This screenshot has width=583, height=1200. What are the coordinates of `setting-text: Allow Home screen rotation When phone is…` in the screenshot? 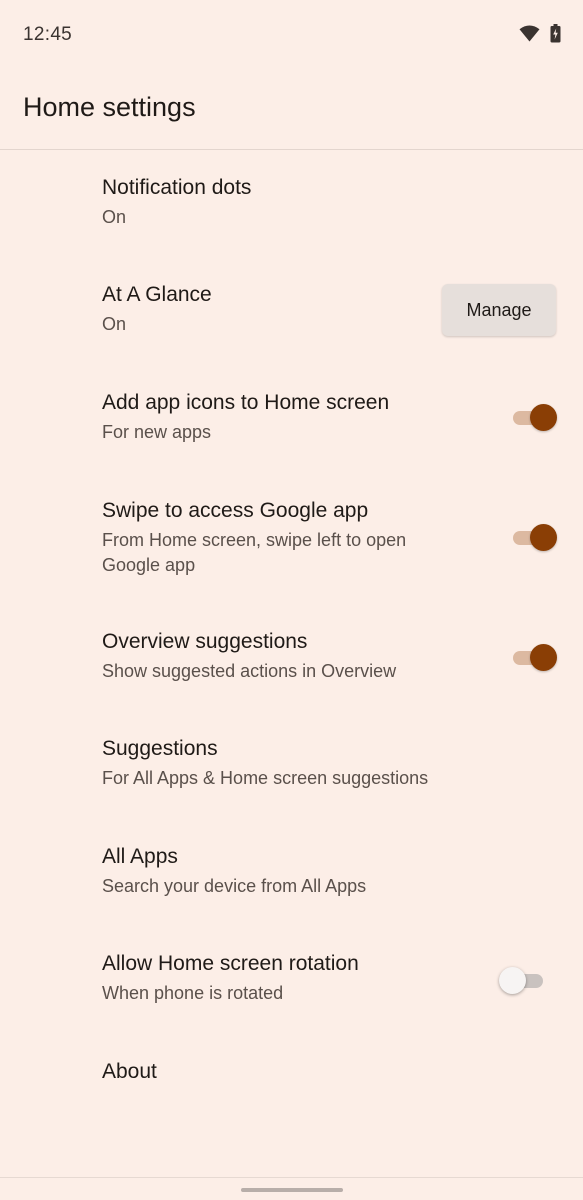 It's located at (282, 978).